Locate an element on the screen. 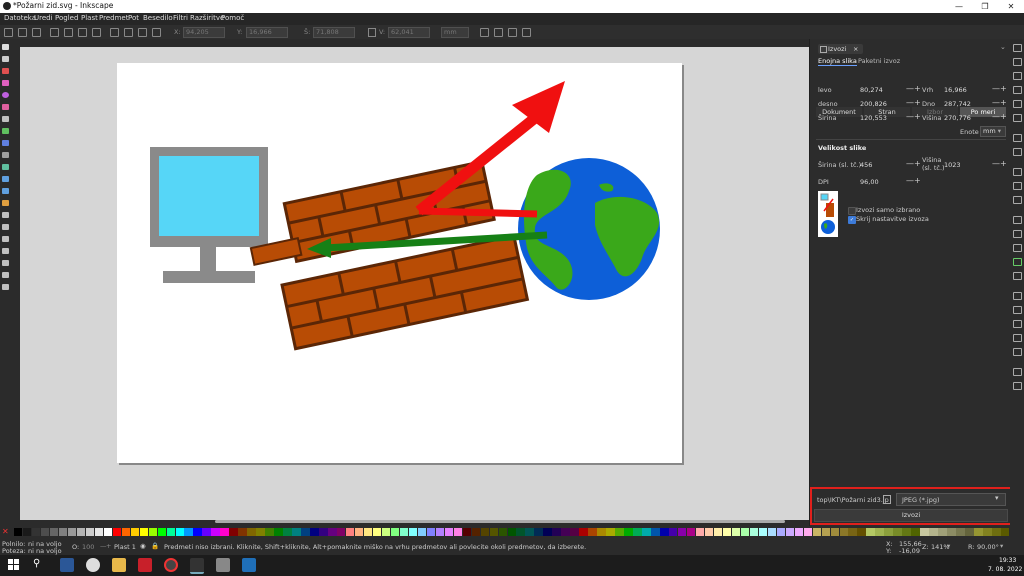 The height and width of the screenshot is (576, 1024). app-circle-icon is located at coordinates (171, 565).